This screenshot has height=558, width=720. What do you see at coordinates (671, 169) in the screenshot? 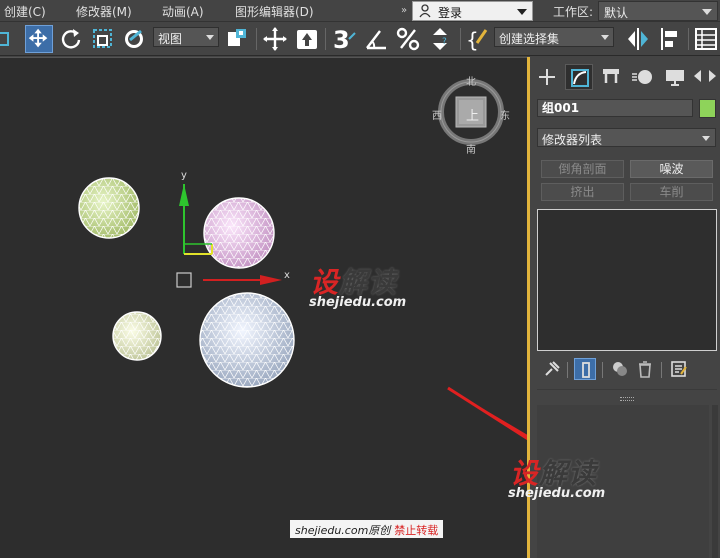
I see `modifier-noise-button: 噪波` at bounding box center [671, 169].